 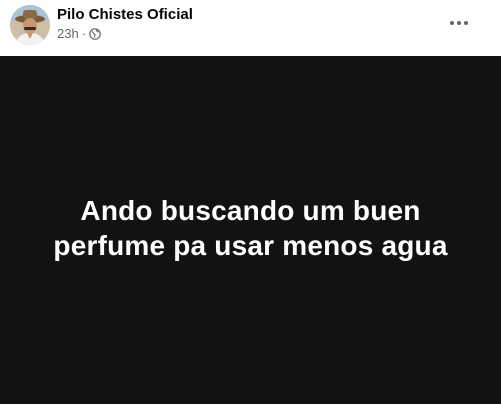 I want to click on avatar-image, so click(x=30, y=25).